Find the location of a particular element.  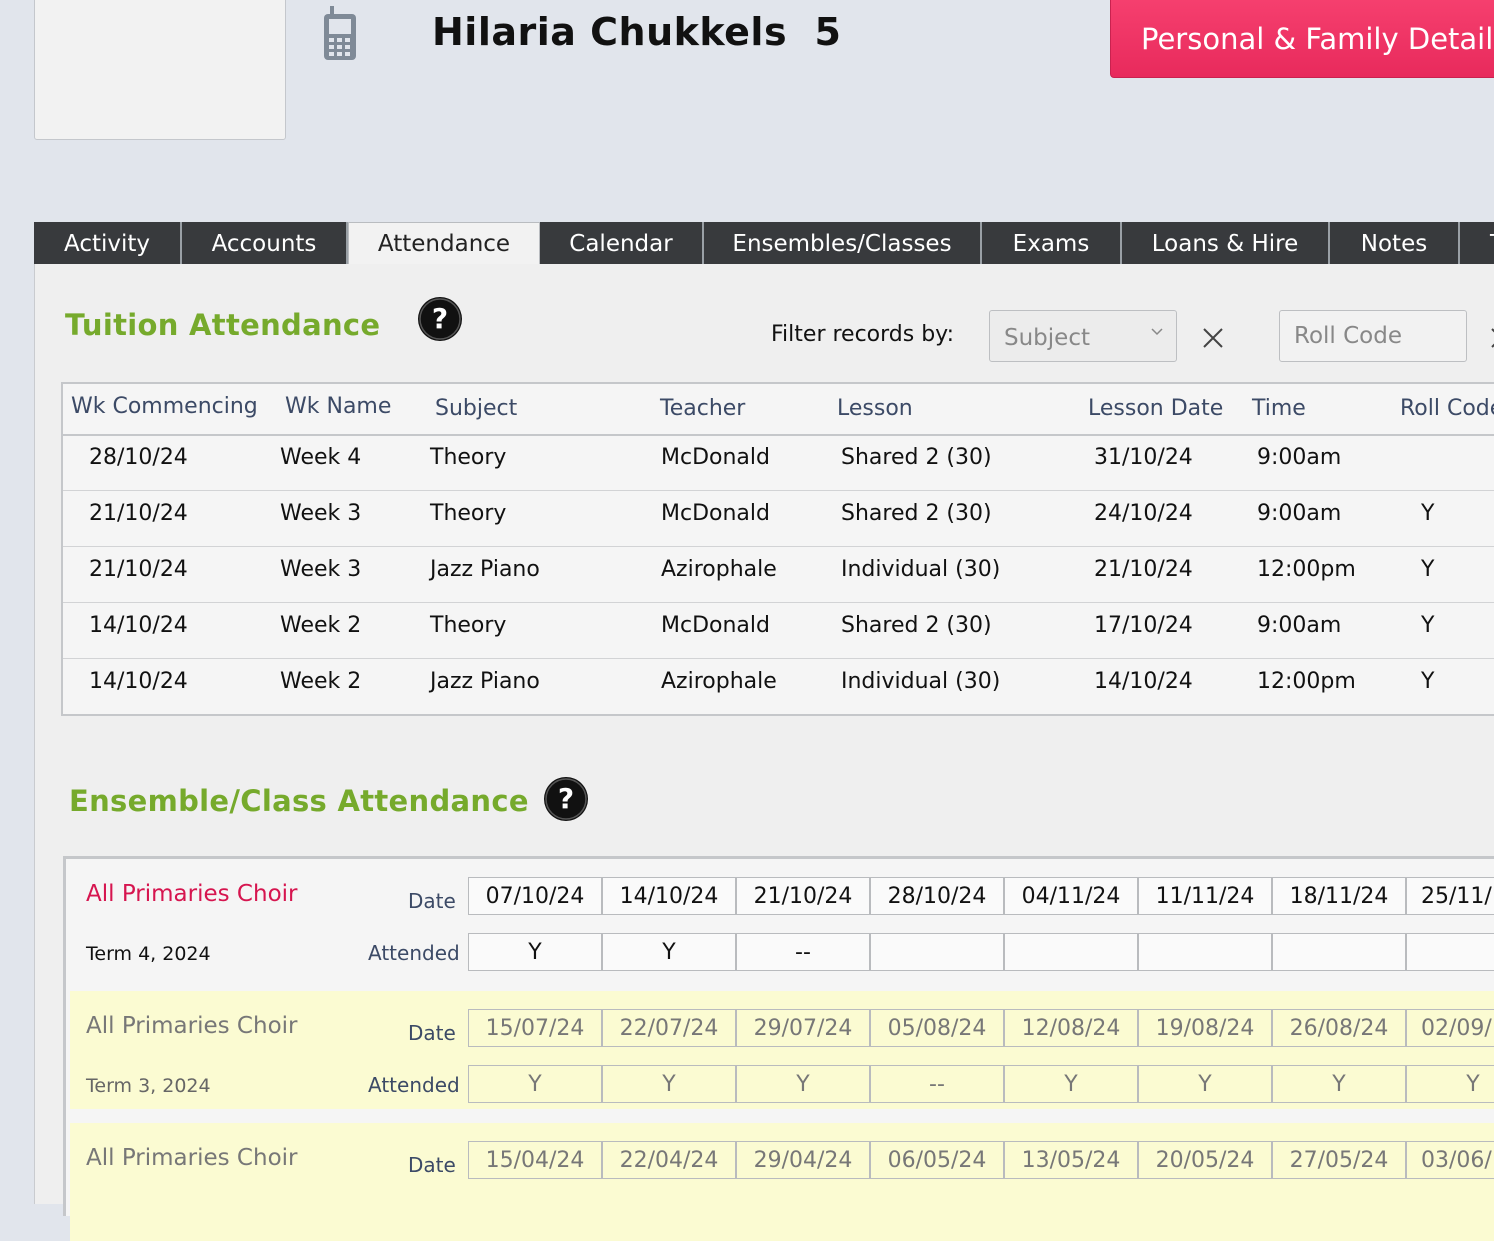

date-cell: 02/09/ is located at coordinates (1450, 1028).